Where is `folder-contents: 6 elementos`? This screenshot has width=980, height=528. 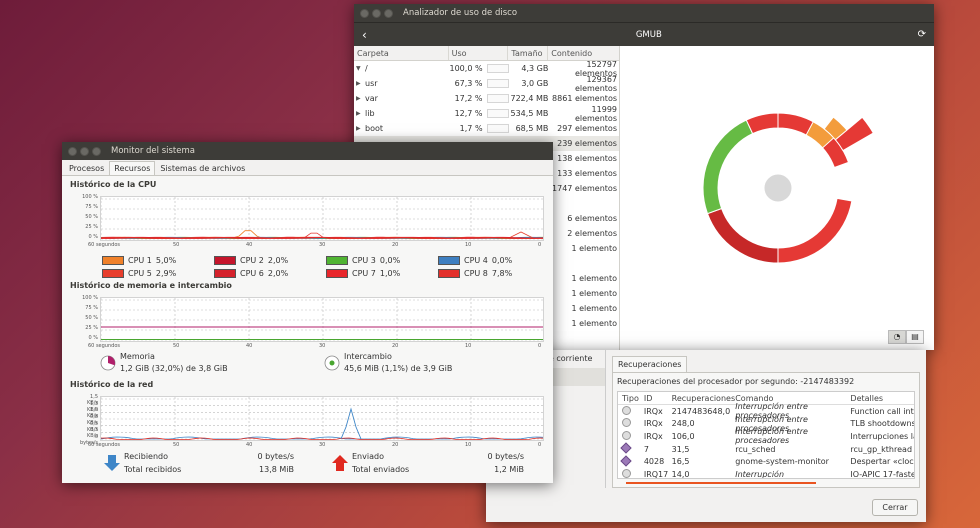 folder-contents: 6 elementos is located at coordinates (592, 218).